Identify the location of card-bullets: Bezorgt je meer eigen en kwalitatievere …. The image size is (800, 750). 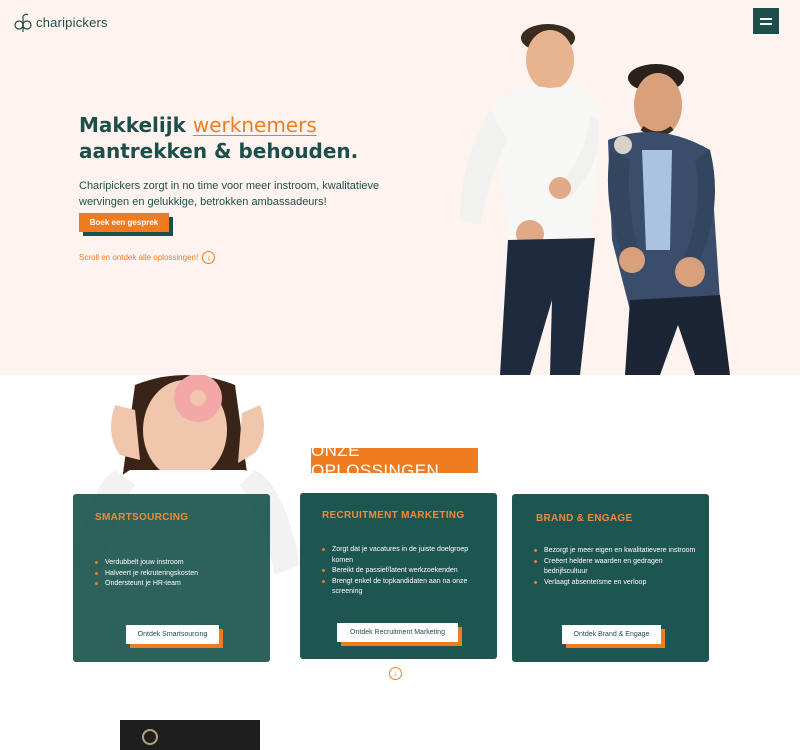
(618, 567).